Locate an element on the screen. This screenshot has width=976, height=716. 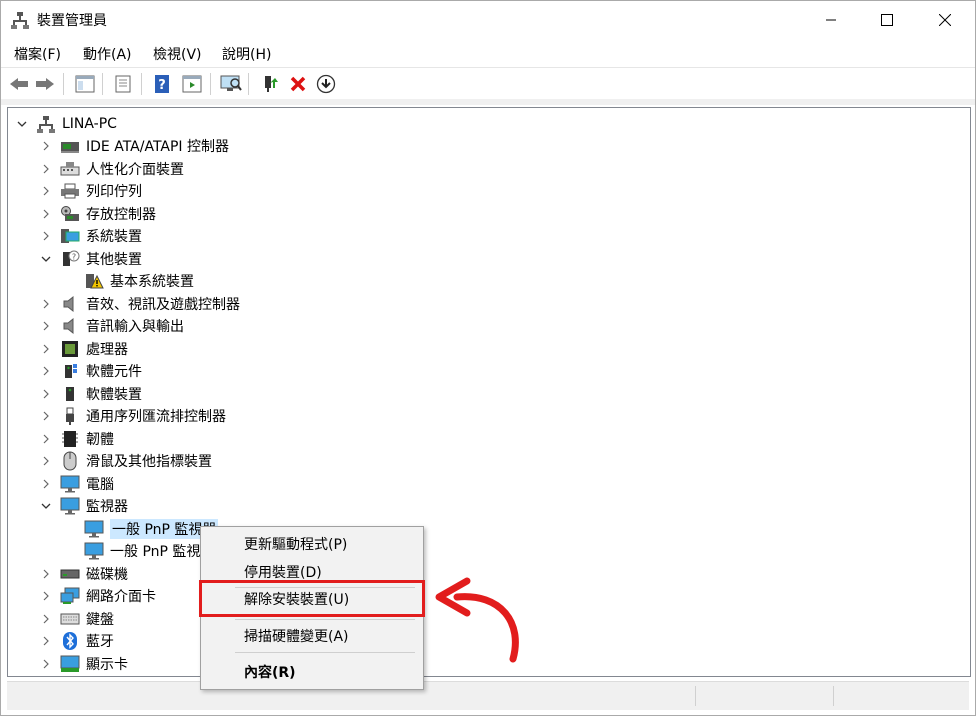
tree-node-ide-ata: IDE ATA/ATAPI 控制器 is located at coordinates (134, 146).